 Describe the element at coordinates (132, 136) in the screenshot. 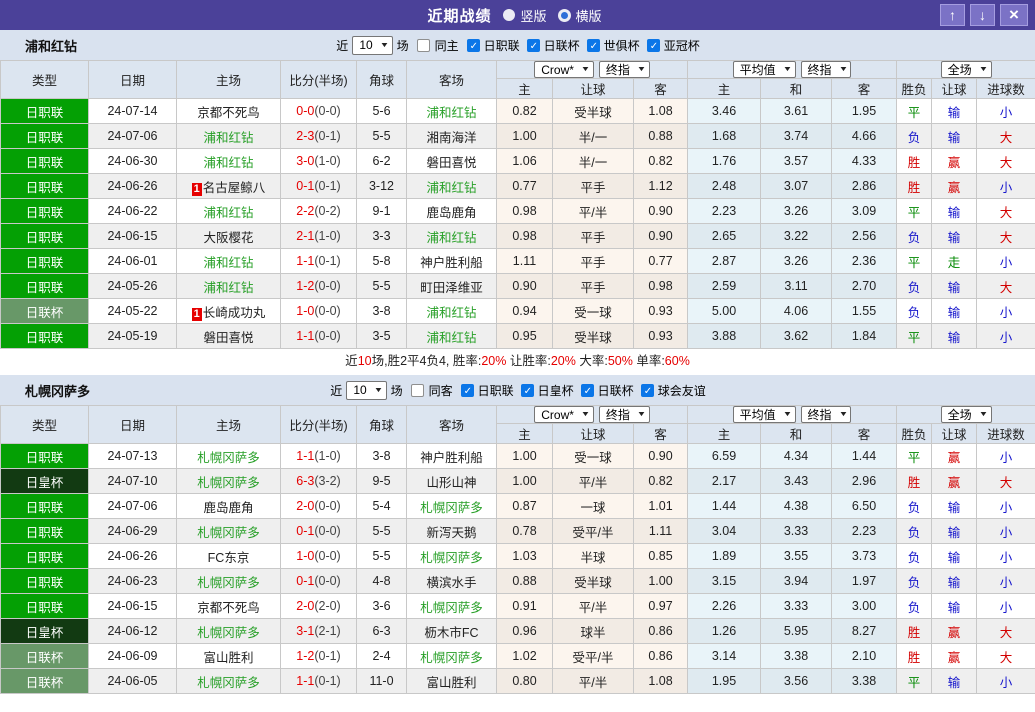

I see `match-date: 24-07-06` at that location.